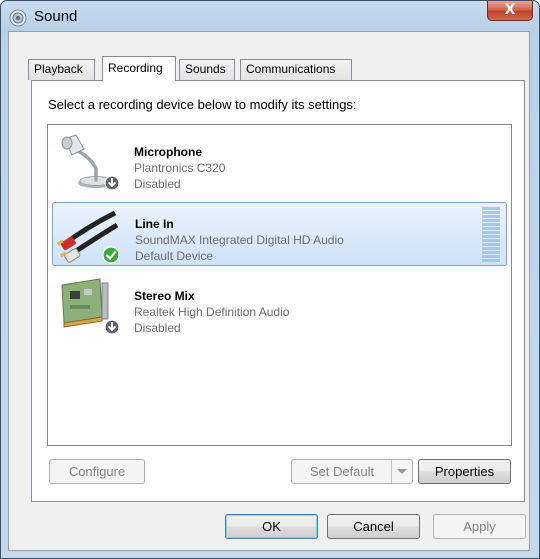 Image resolution: width=540 pixels, height=559 pixels. What do you see at coordinates (212, 312) in the screenshot?
I see `device-description: Realtek High Definition Audio` at bounding box center [212, 312].